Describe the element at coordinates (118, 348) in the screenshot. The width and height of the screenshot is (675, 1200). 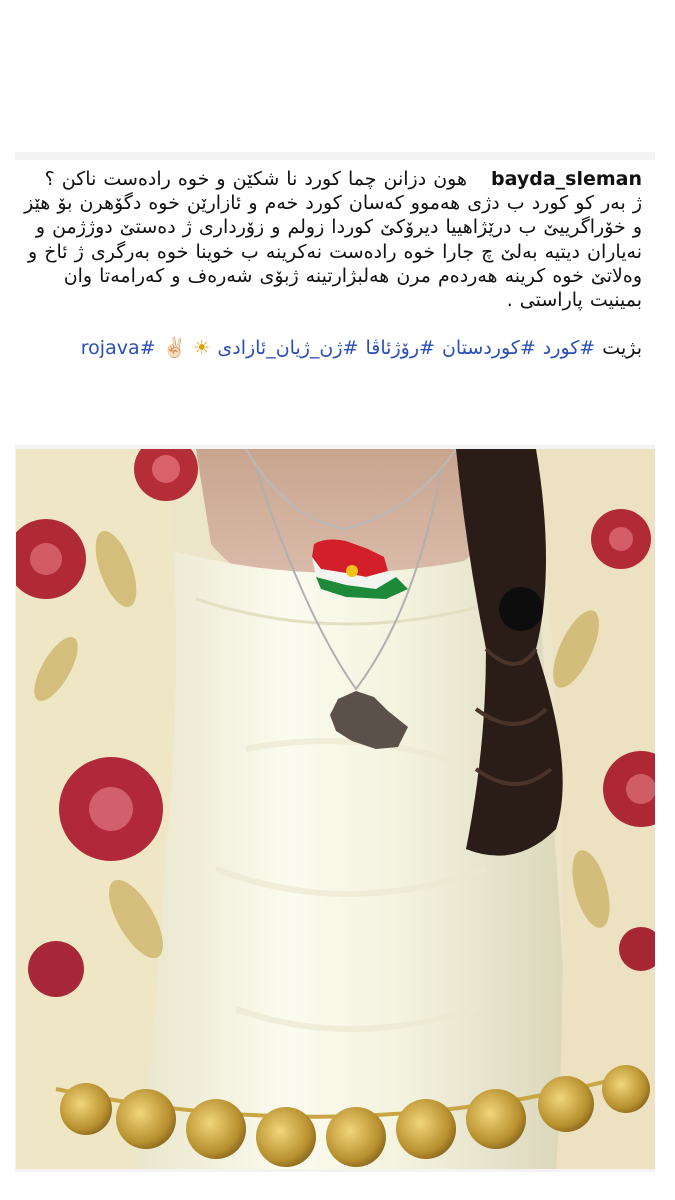
I see `hashtag-rojava-link: #rojava` at that location.